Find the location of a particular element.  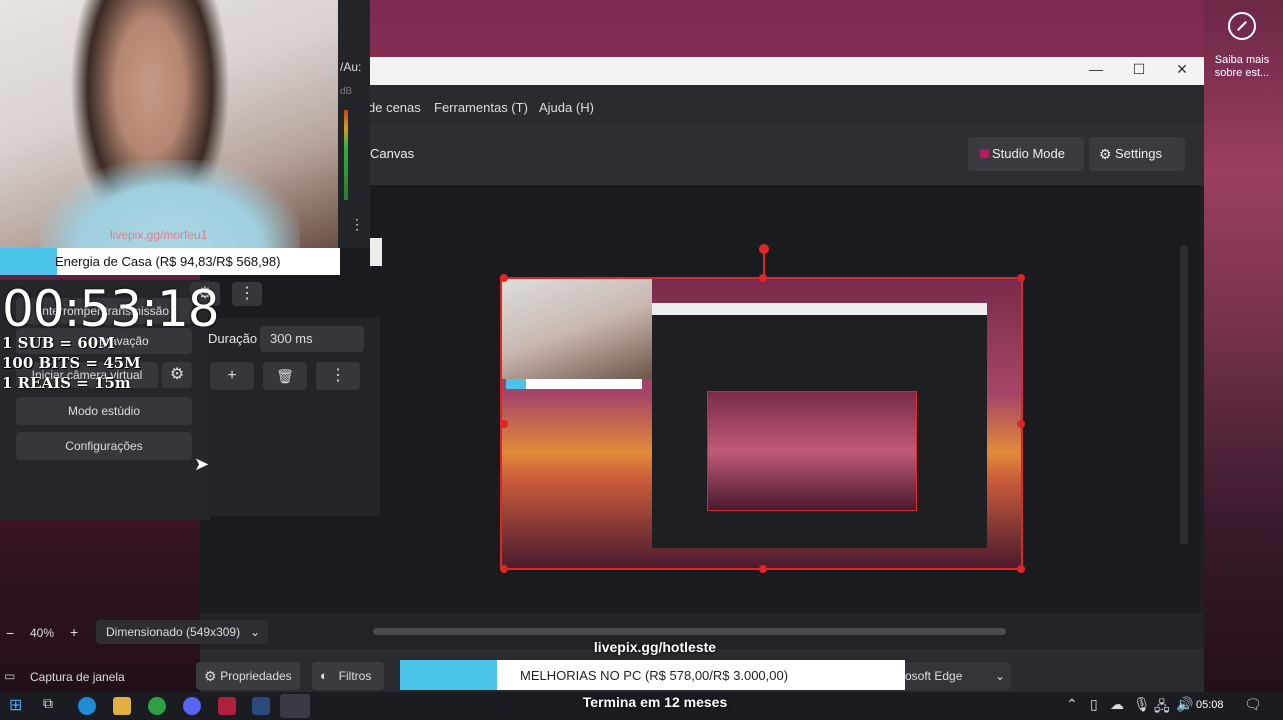

webcam-watermark: livepix.gg/morfeu1 is located at coordinates (159, 235).